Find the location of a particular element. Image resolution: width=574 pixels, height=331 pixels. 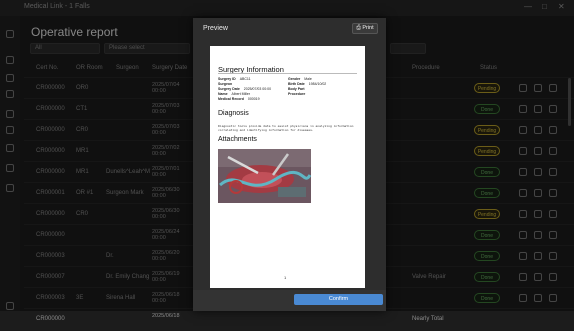

cell-surgery-date: 2025/06/18 is located at coordinates (166, 316).